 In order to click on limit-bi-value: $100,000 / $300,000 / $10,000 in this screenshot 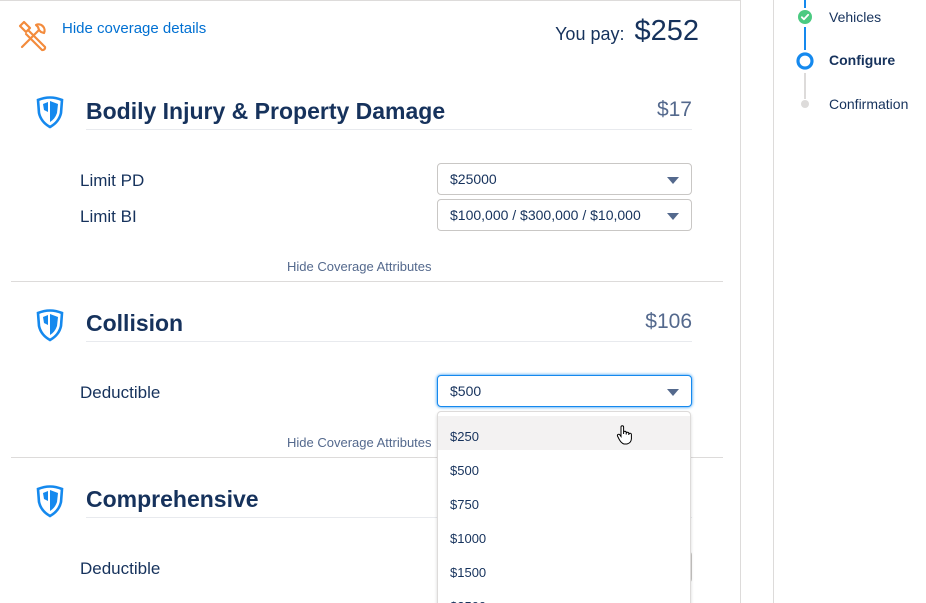, I will do `click(545, 215)`.